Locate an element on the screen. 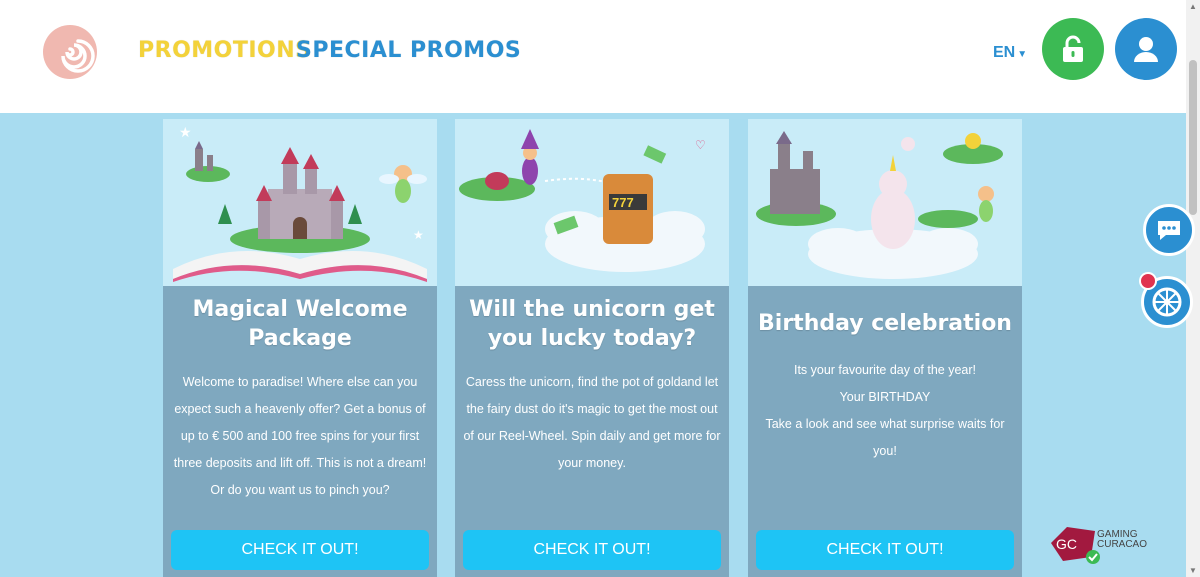 The height and width of the screenshot is (577, 1200). chevron-down-icon: ▼ is located at coordinates (1022, 54).